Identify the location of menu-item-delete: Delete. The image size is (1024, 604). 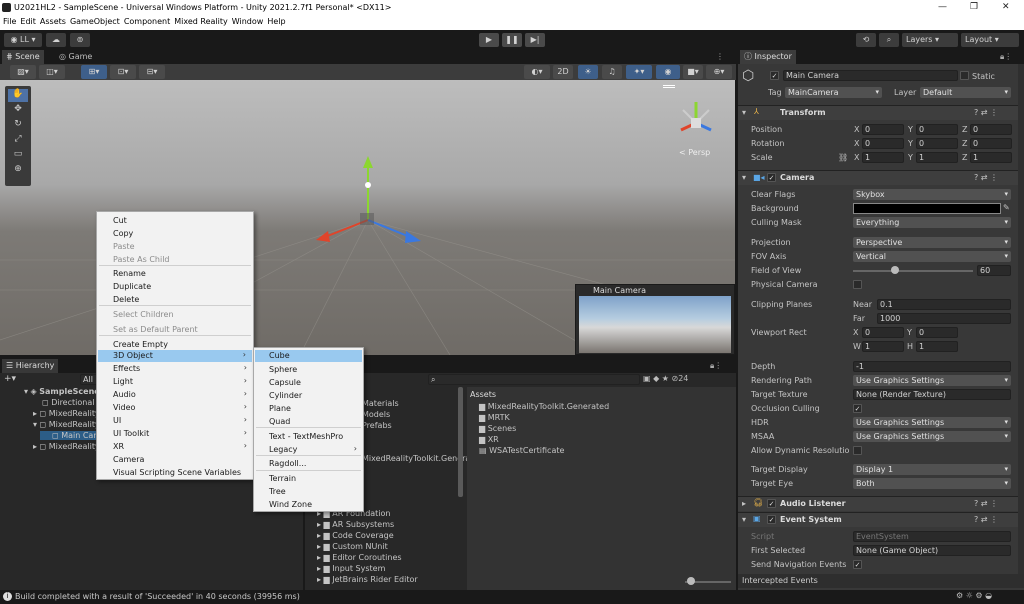
(126, 299).